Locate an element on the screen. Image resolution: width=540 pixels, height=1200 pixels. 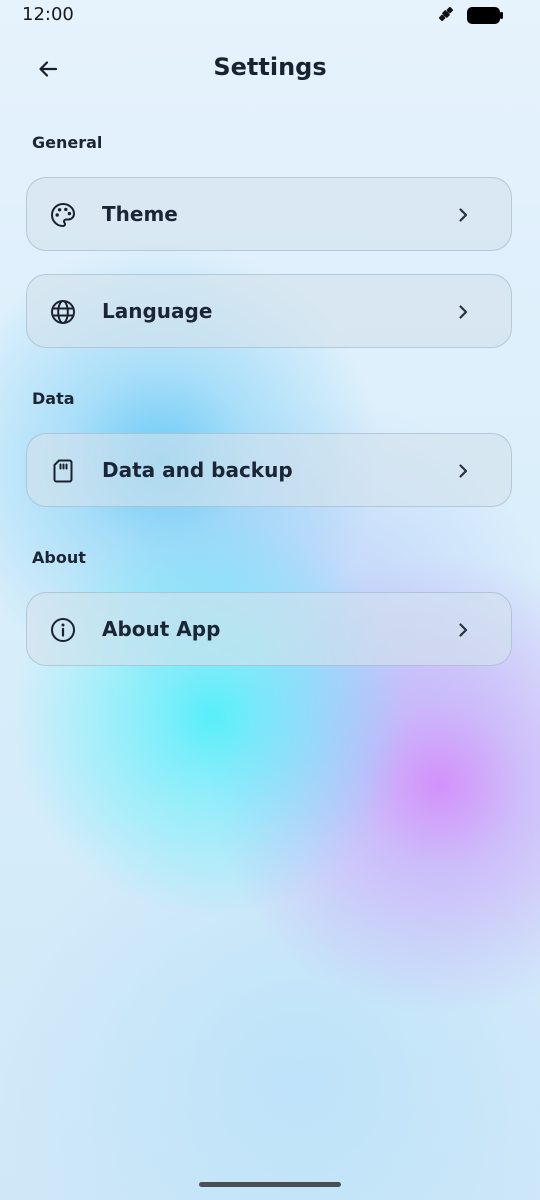
section-header-about: About is located at coordinates (59, 557).